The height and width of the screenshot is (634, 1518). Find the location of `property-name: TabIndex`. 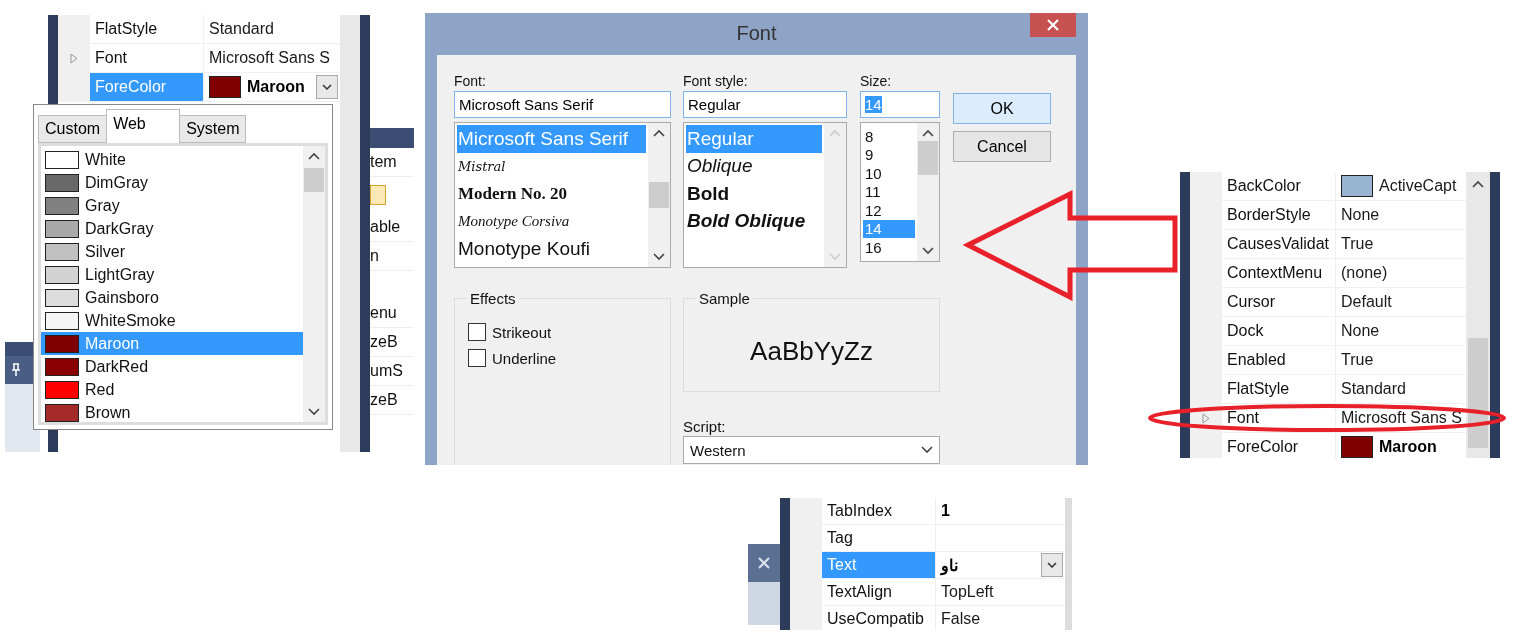

property-name: TabIndex is located at coordinates (879, 511).